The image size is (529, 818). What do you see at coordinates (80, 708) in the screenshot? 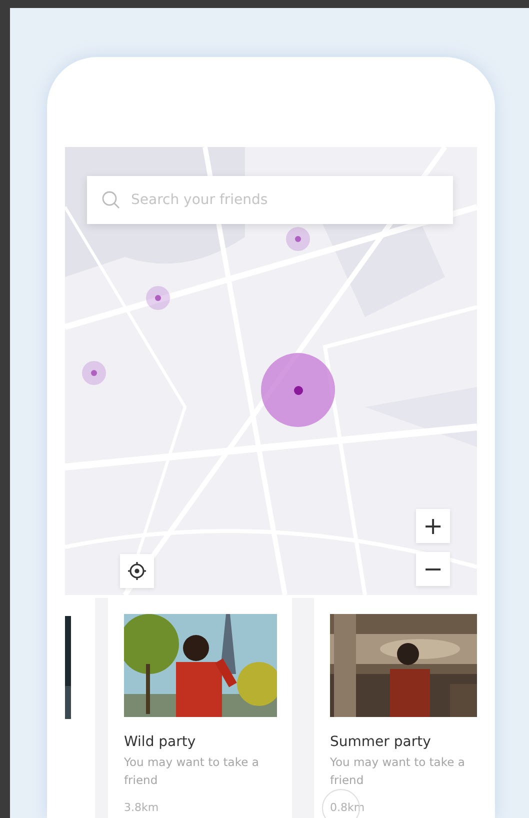
I see `event-card` at bounding box center [80, 708].